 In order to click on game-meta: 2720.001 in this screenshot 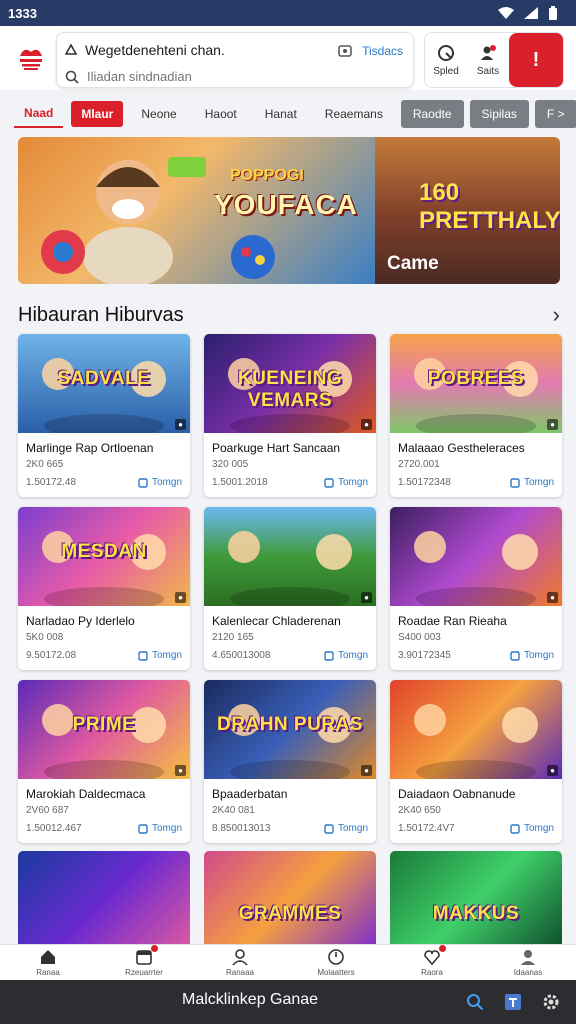, I will do `click(419, 464)`.